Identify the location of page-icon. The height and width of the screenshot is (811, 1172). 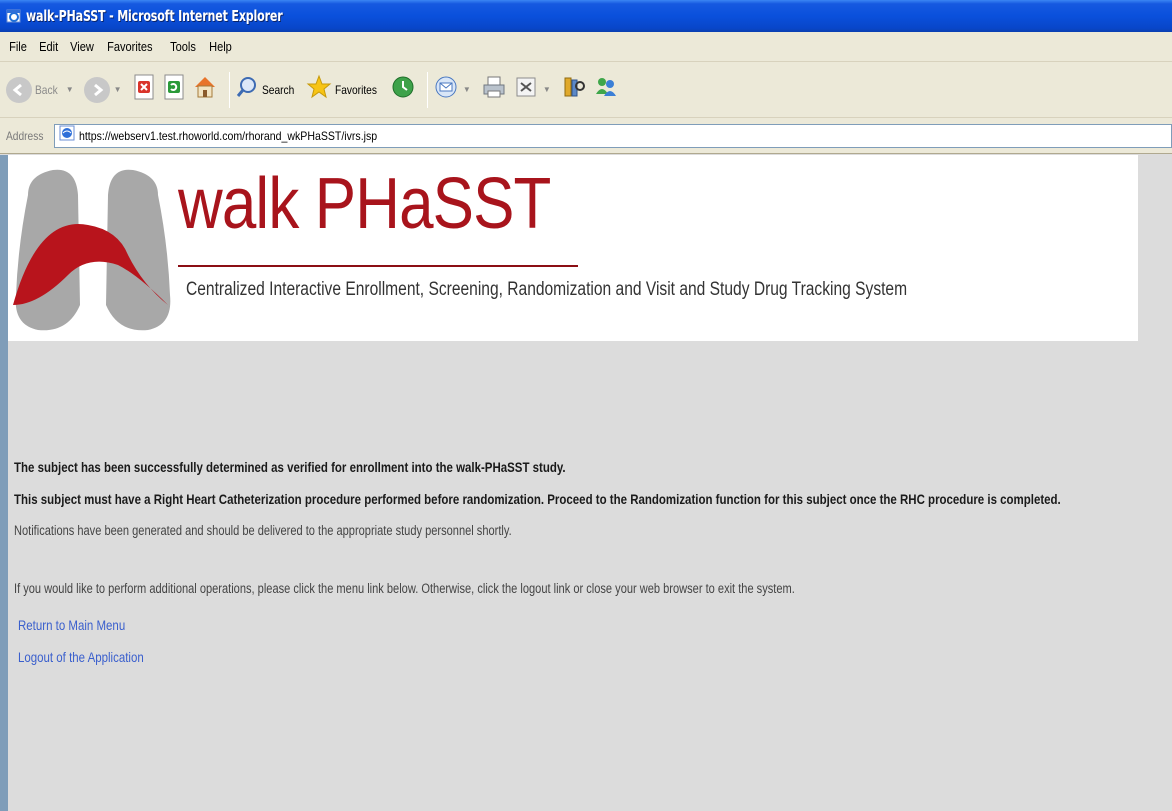
(67, 135).